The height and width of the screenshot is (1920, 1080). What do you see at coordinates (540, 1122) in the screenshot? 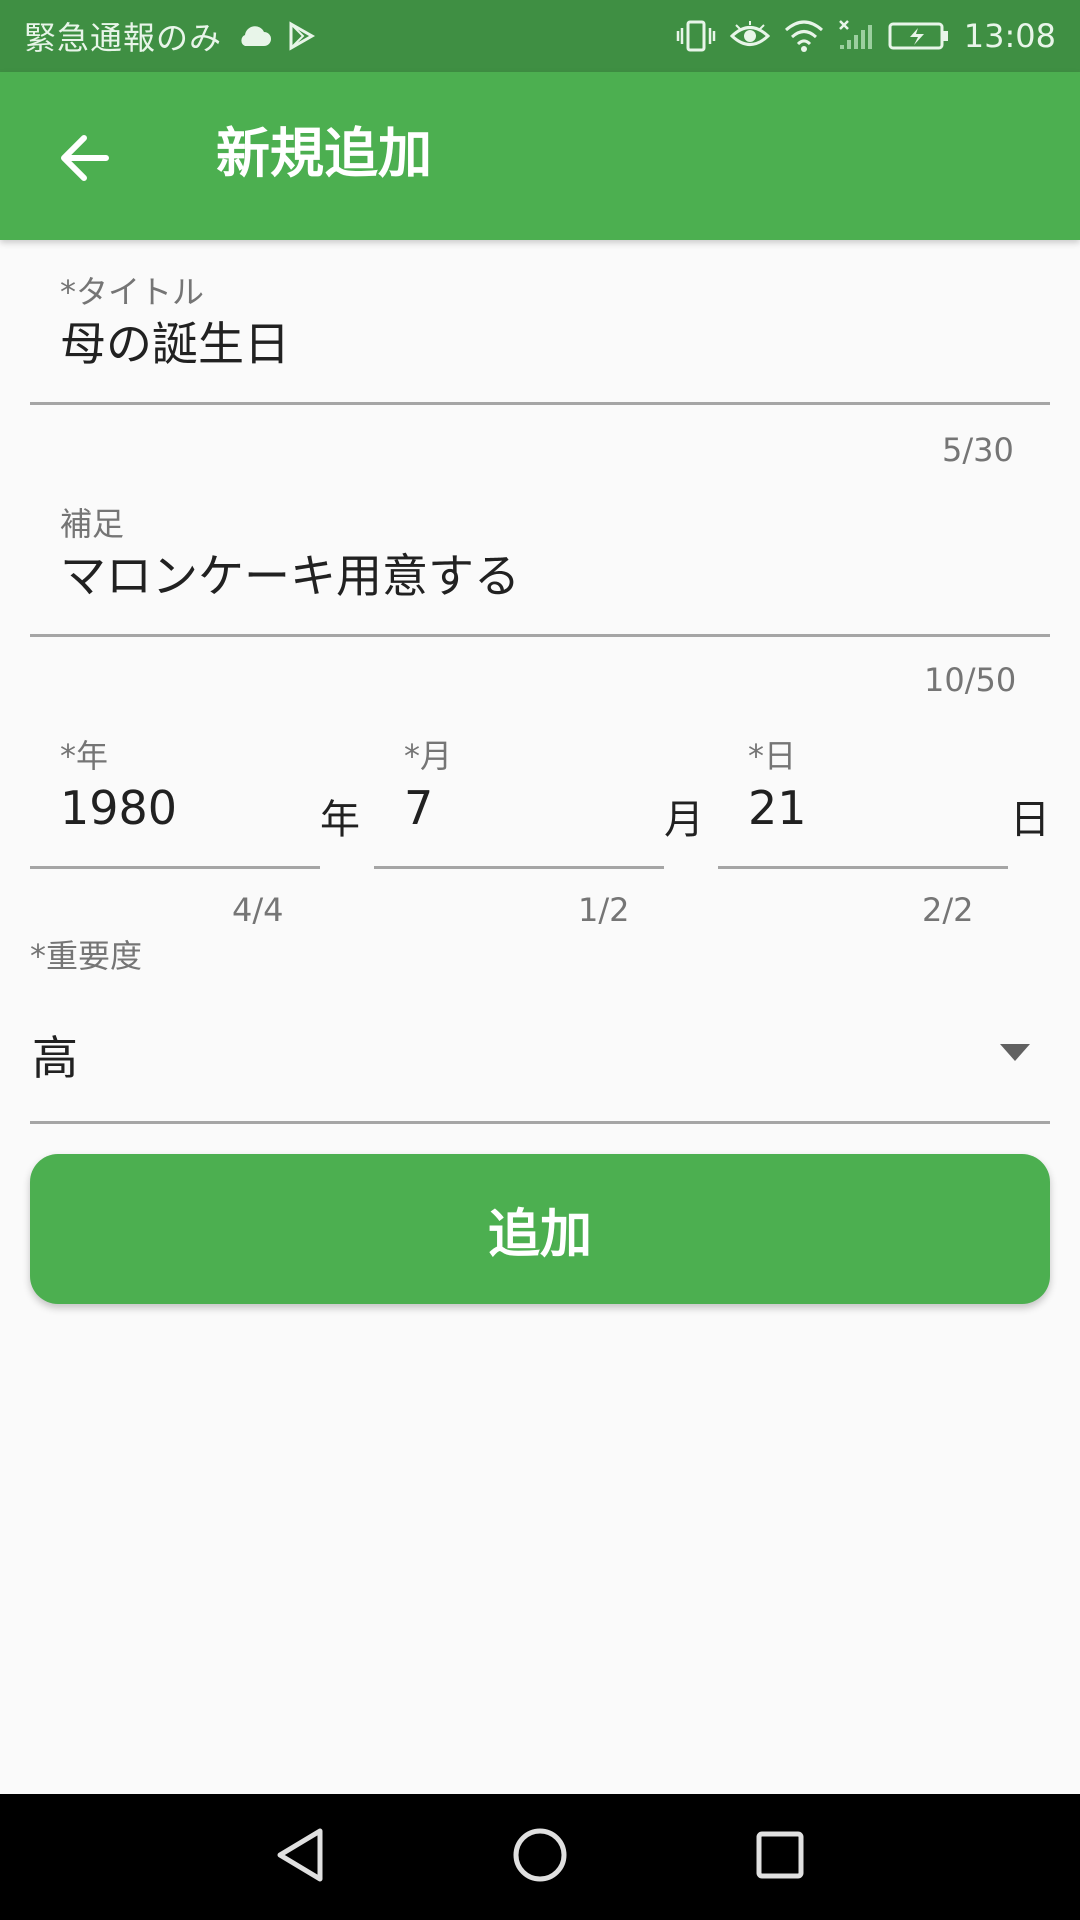
I see `priority-underline` at bounding box center [540, 1122].